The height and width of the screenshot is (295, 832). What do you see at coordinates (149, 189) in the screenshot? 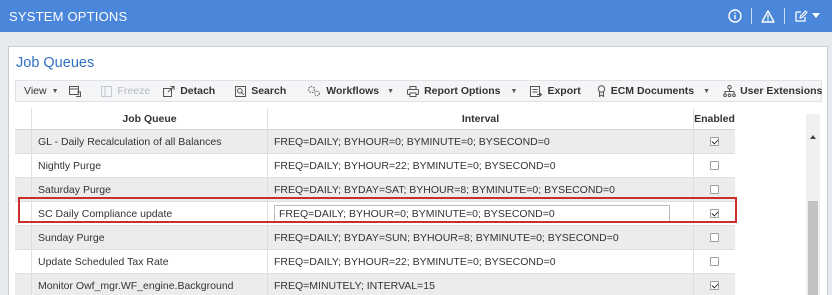
I see `job-queue-cell: Saturday Purge` at bounding box center [149, 189].